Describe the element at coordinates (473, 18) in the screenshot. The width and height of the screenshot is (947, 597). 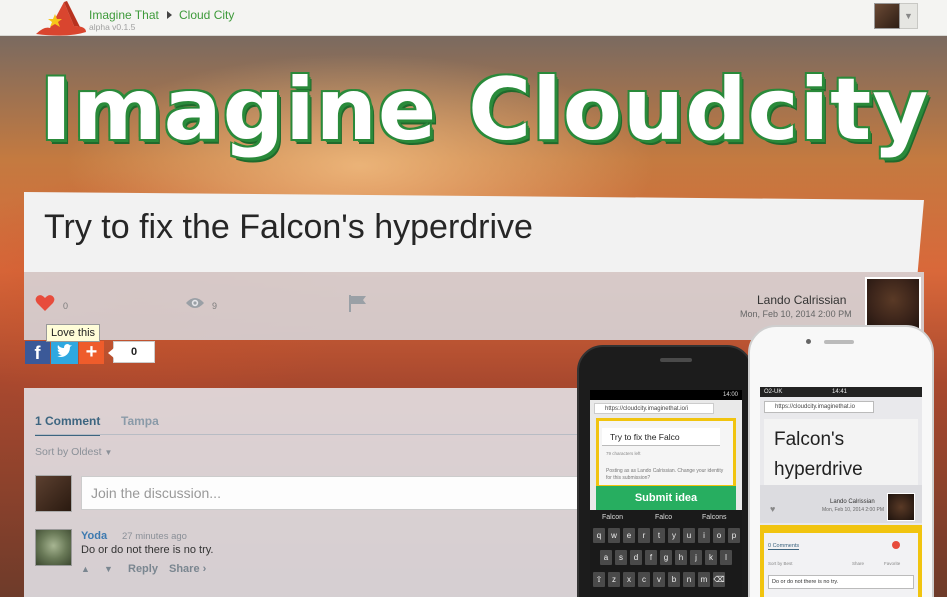
I see `top-navbar: Imagine That alpha v0.1.5 Cloud City ▼` at that location.